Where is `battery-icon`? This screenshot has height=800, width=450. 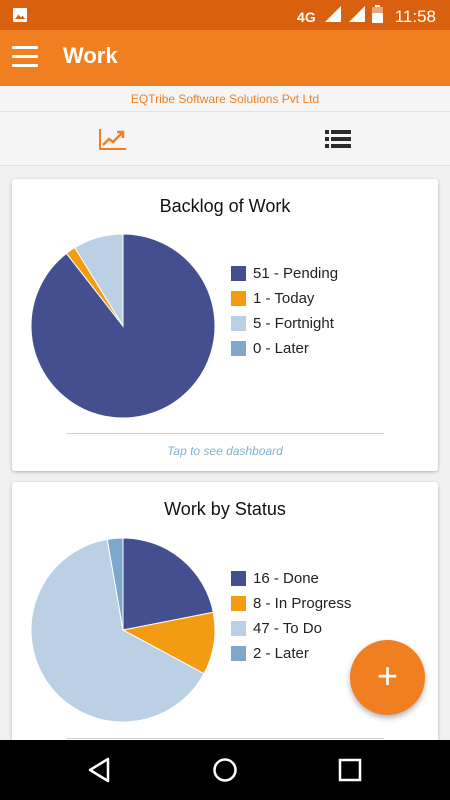
battery-icon is located at coordinates (377, 16).